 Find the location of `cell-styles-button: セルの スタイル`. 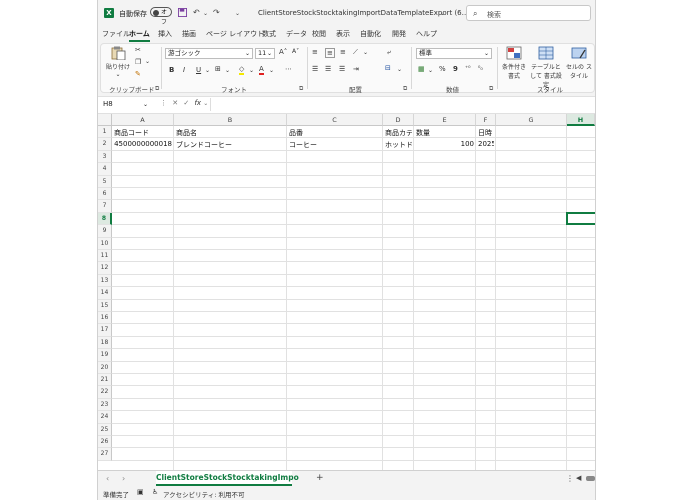

cell-styles-button: セルの スタイル is located at coordinates (579, 63).